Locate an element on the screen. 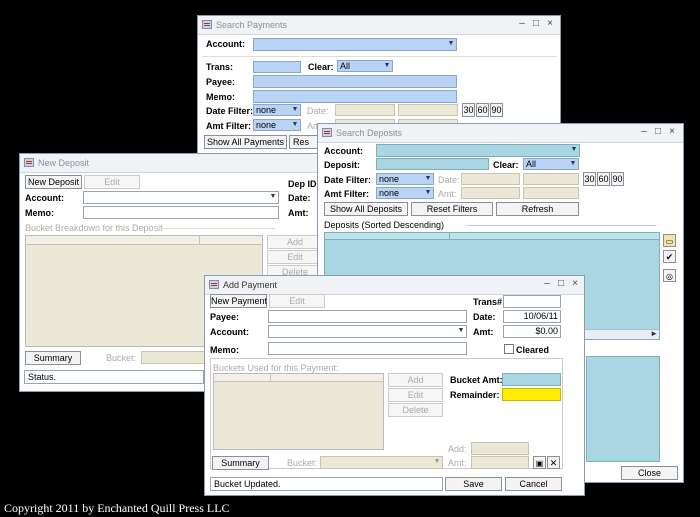 The width and height of the screenshot is (700, 517). show-all-payments-button: Show All Payments is located at coordinates (245, 142).